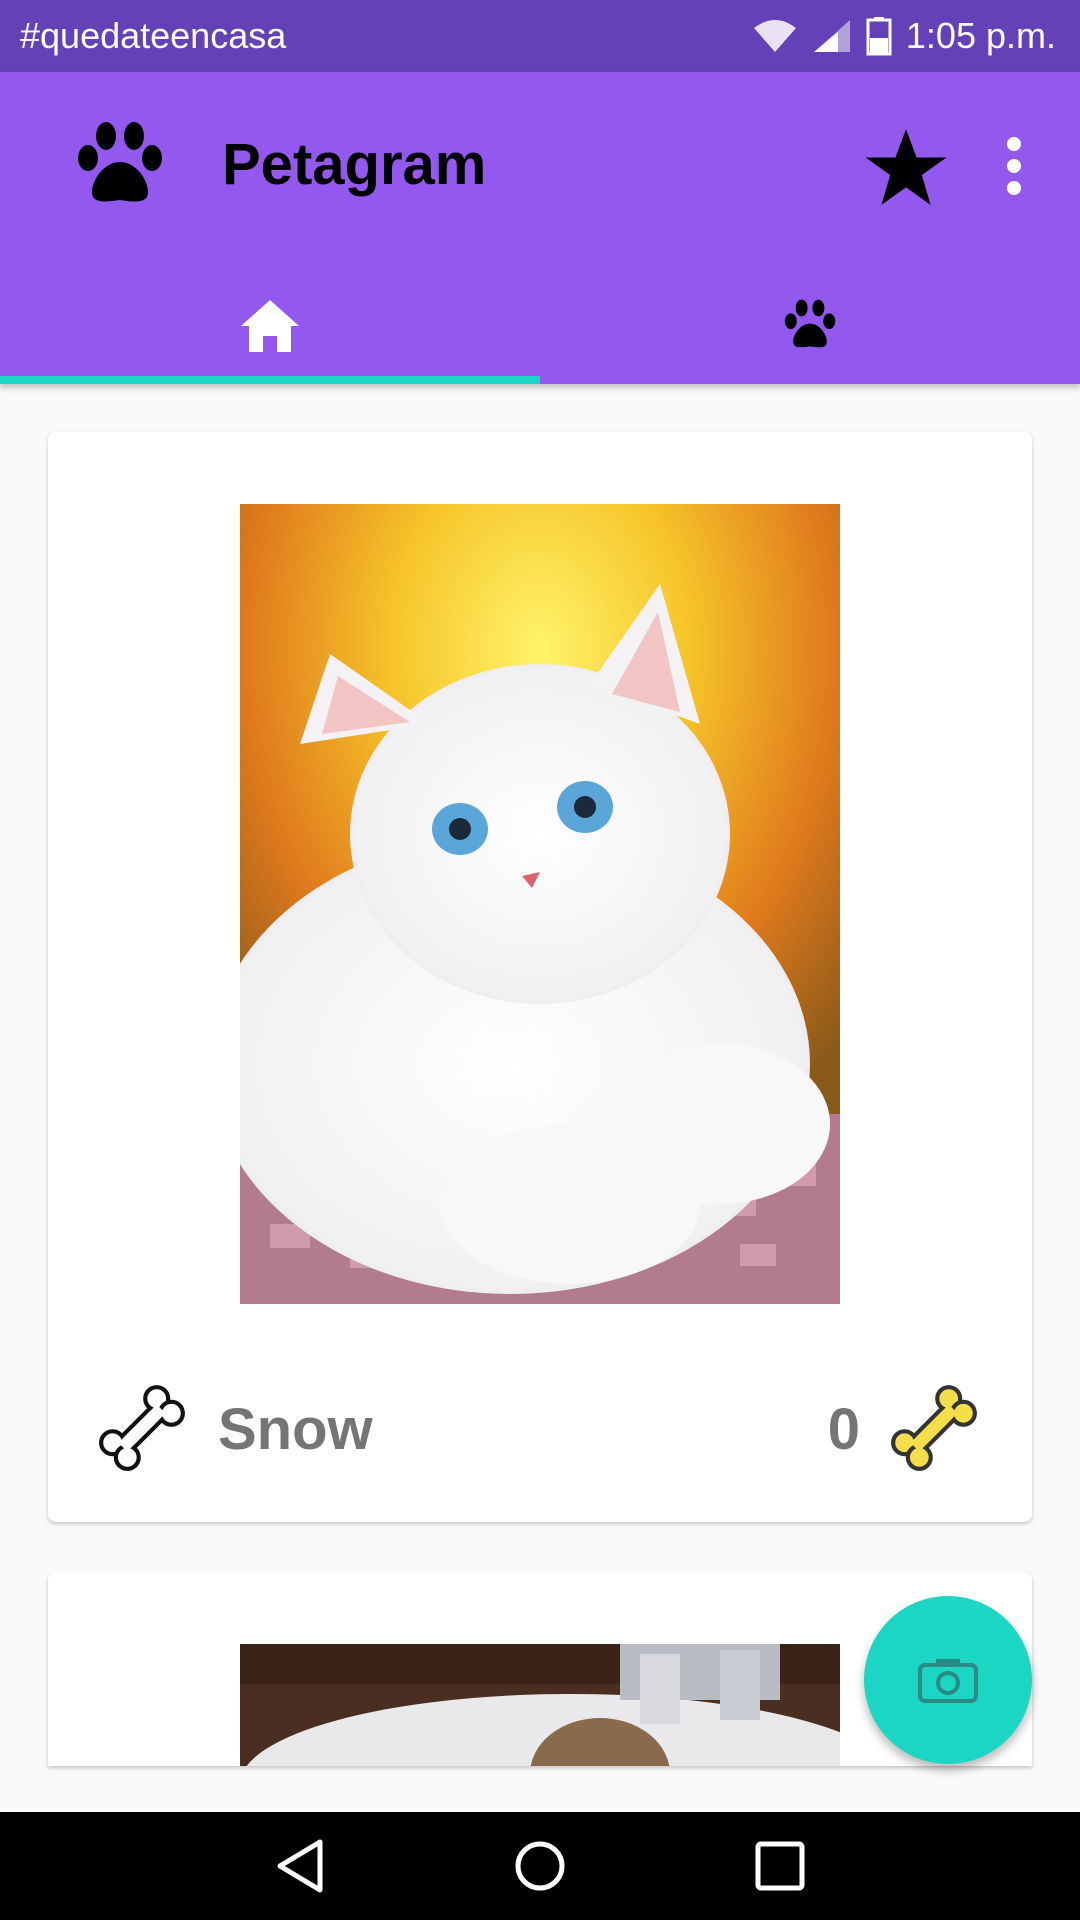  Describe the element at coordinates (540, 1705) in the screenshot. I see `kitten-in-sink-photo` at that location.